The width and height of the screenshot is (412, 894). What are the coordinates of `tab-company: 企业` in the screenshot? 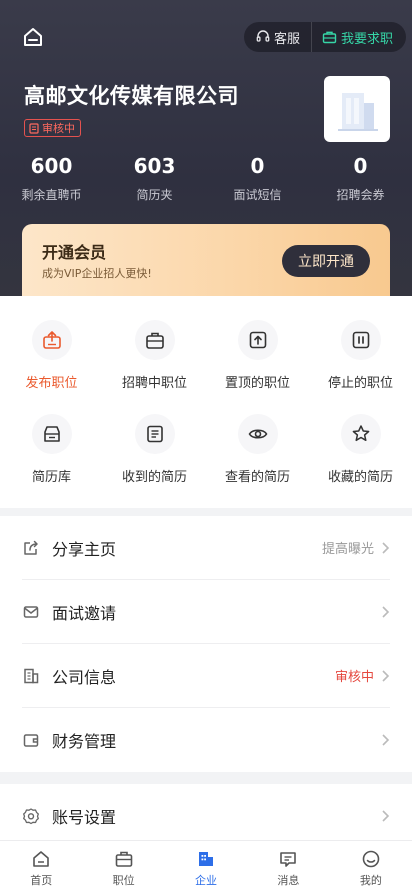 It's located at (206, 867).